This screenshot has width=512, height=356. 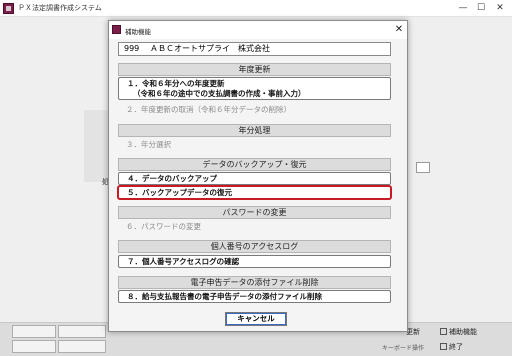 What do you see at coordinates (254, 296) in the screenshot?
I see `delete-attachment-button: ８．給与支払報告書の電子申告データの添付ファイル削除` at bounding box center [254, 296].